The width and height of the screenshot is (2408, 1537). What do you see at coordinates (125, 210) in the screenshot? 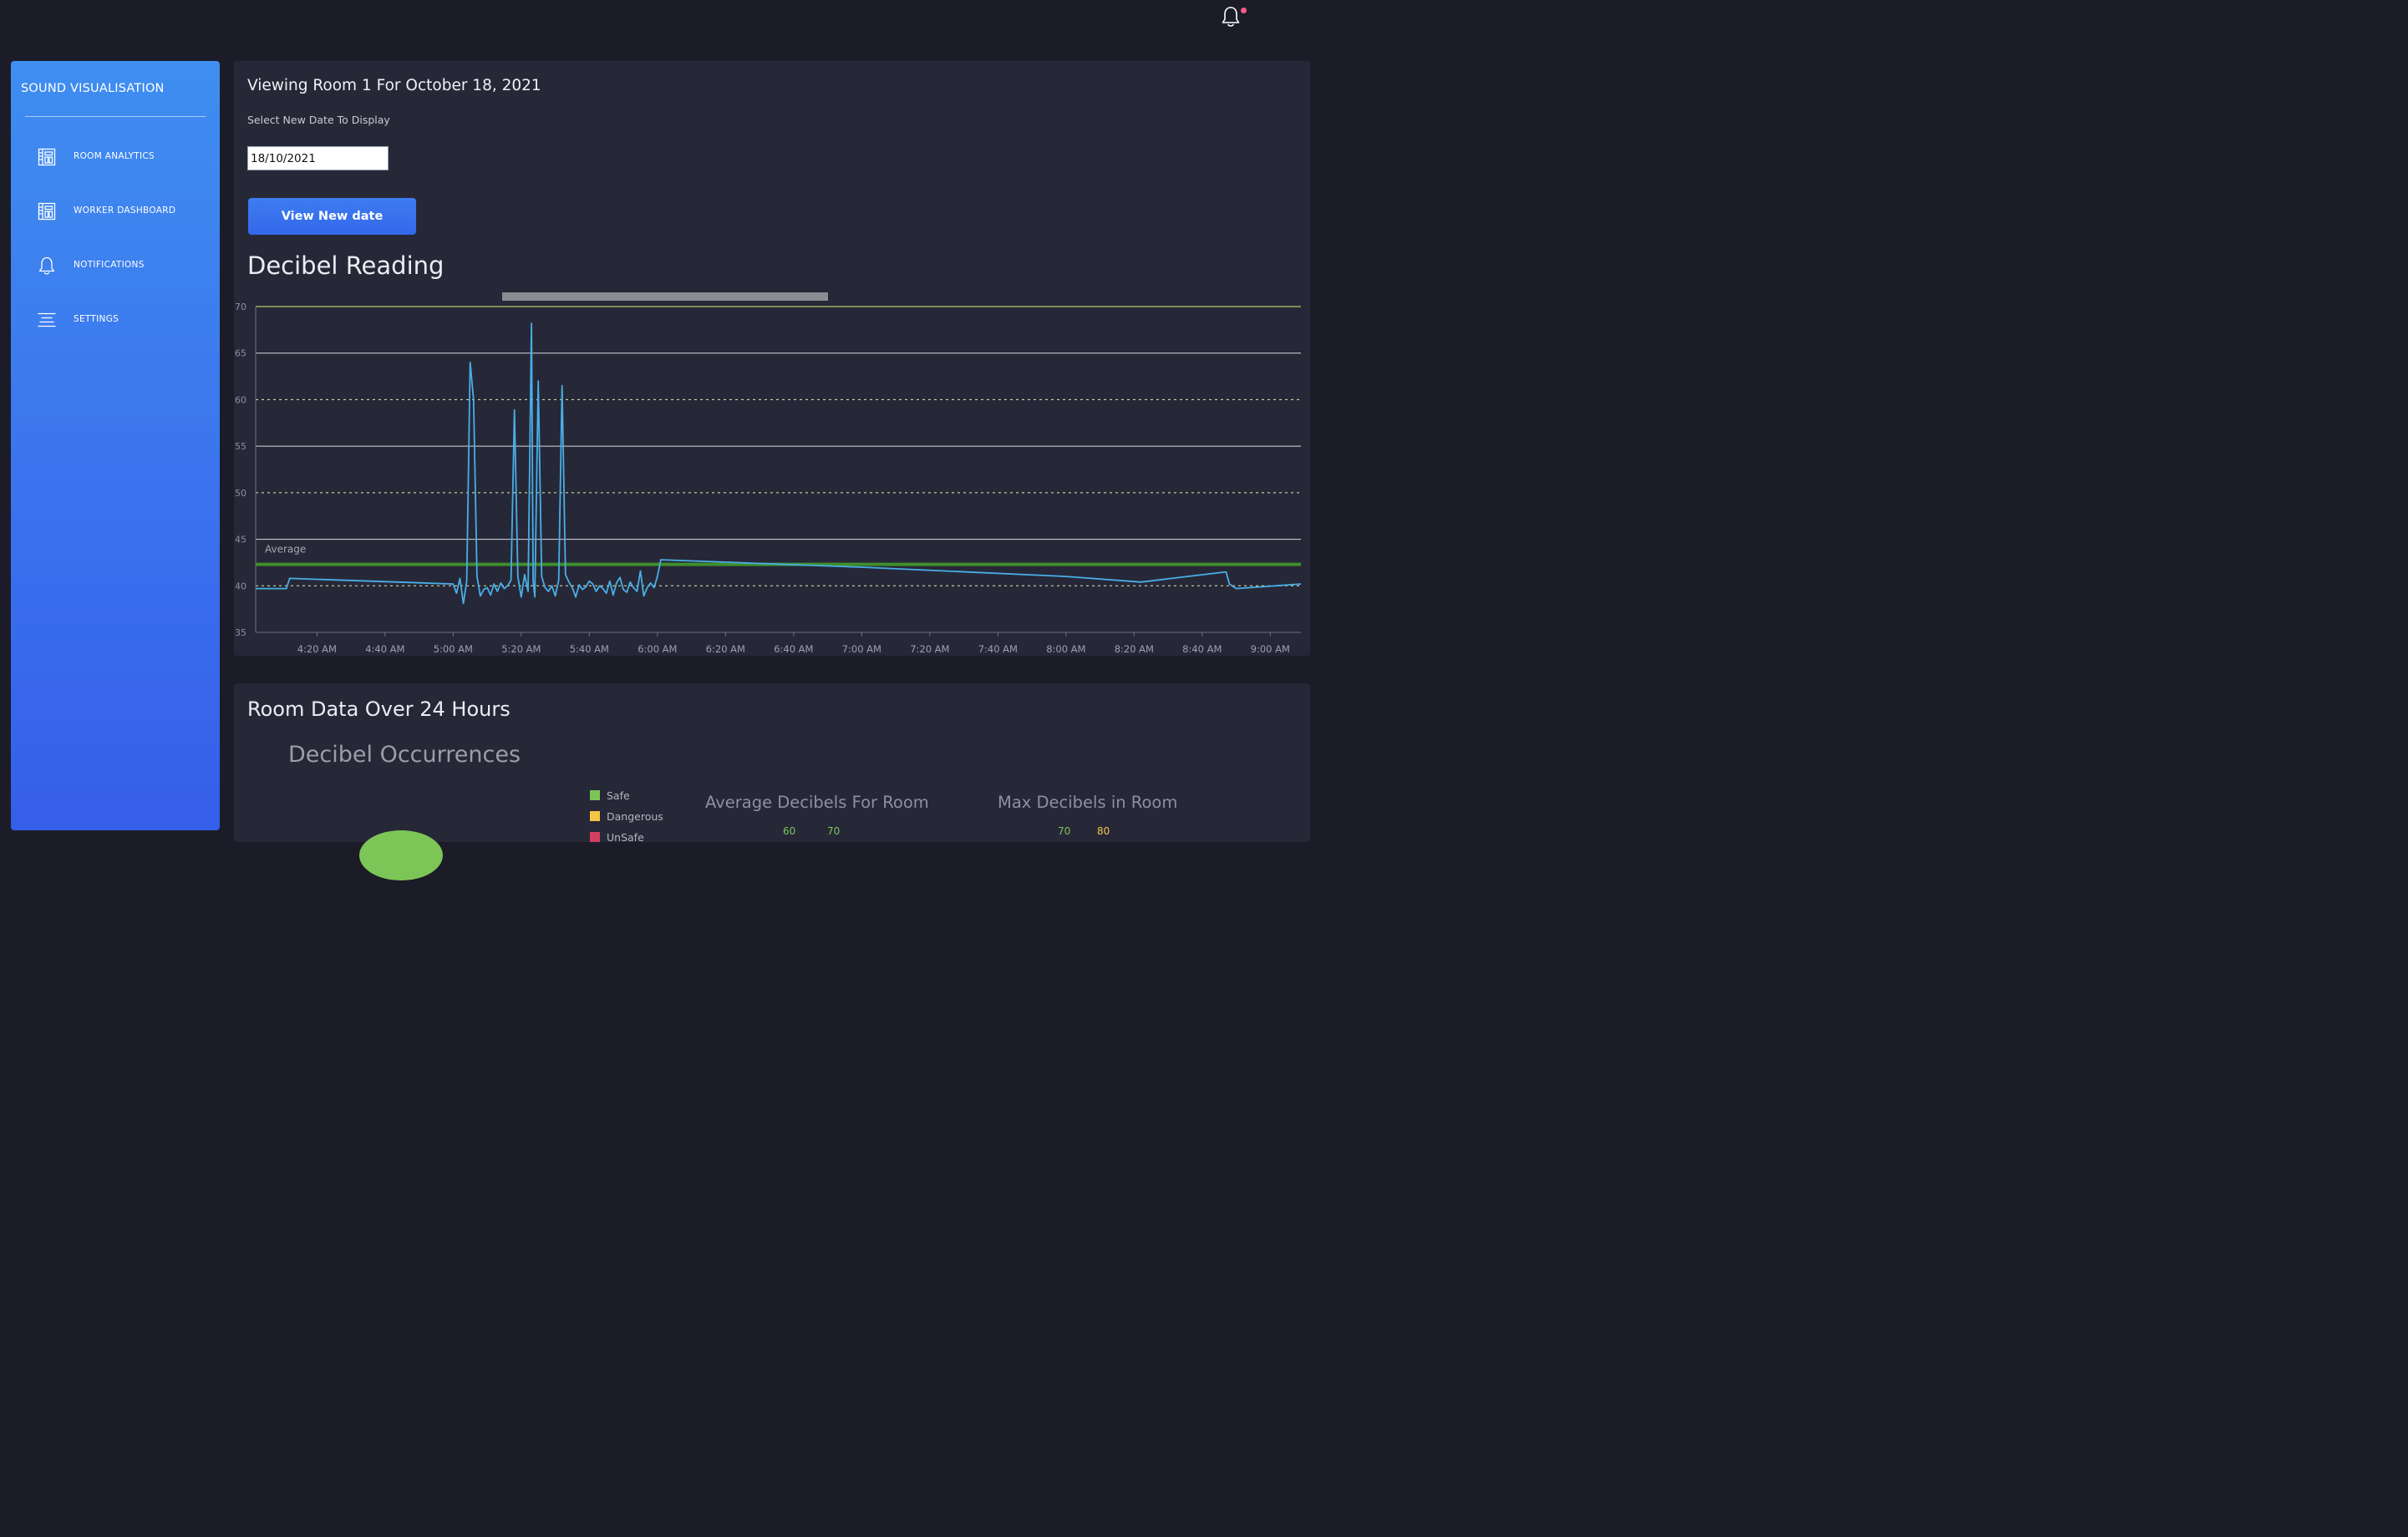
I see `sidebar-item-label: WORKER DASHBOARD` at bounding box center [125, 210].